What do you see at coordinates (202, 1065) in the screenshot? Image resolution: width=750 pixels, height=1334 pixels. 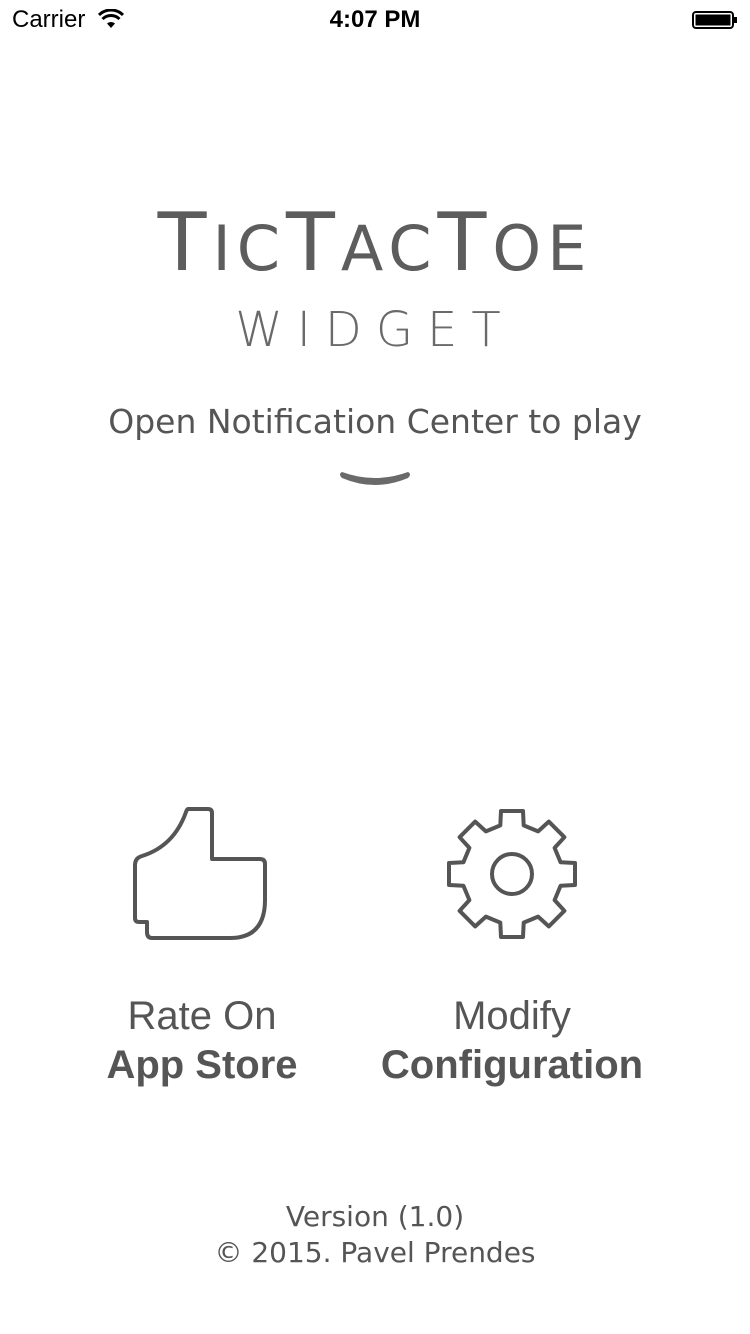 I see `rate-label-line2: App Store` at bounding box center [202, 1065].